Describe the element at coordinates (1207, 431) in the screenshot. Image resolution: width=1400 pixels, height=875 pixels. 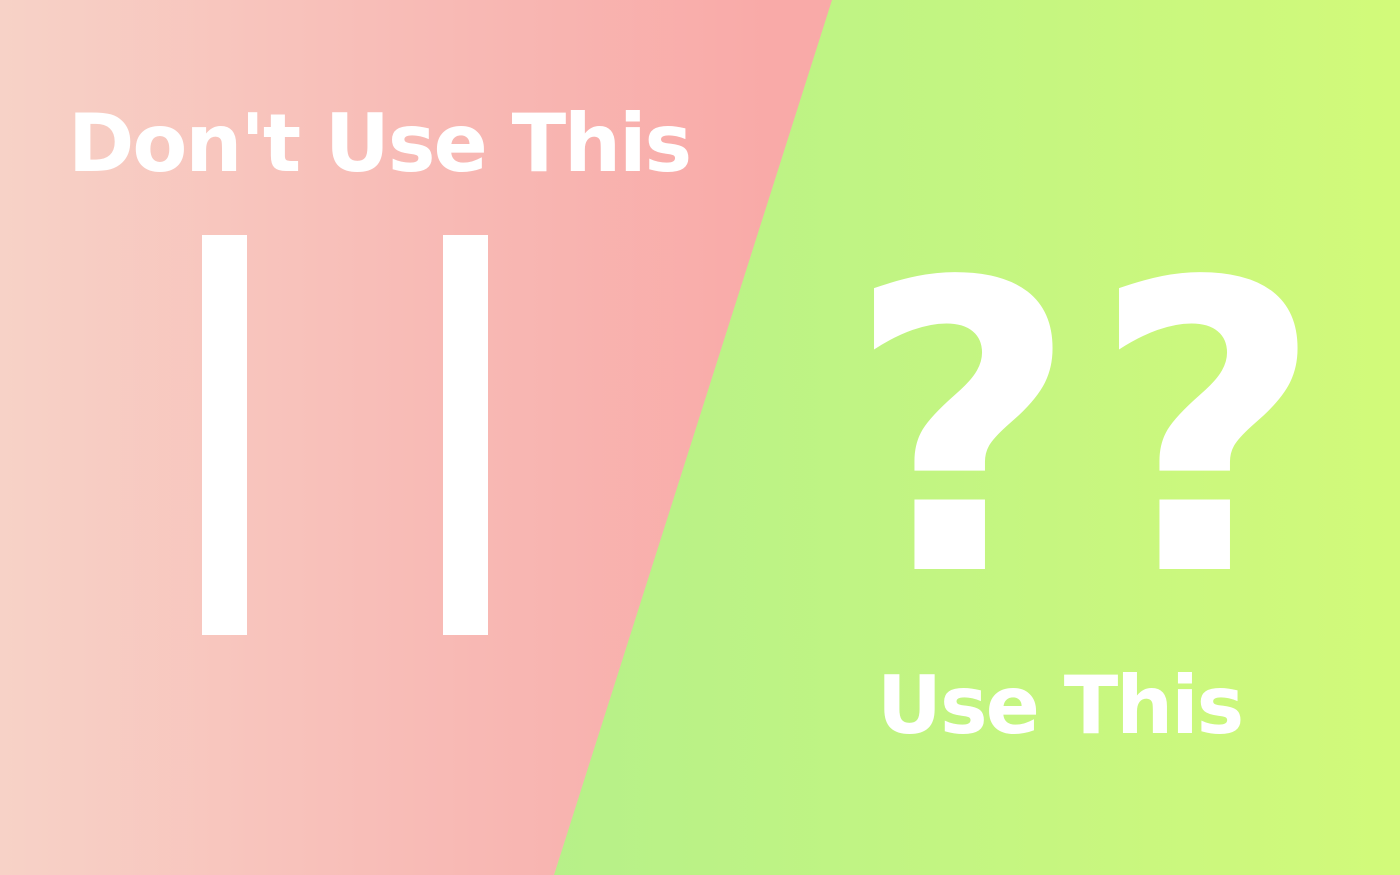
I see `question-mark-right: ?` at that location.